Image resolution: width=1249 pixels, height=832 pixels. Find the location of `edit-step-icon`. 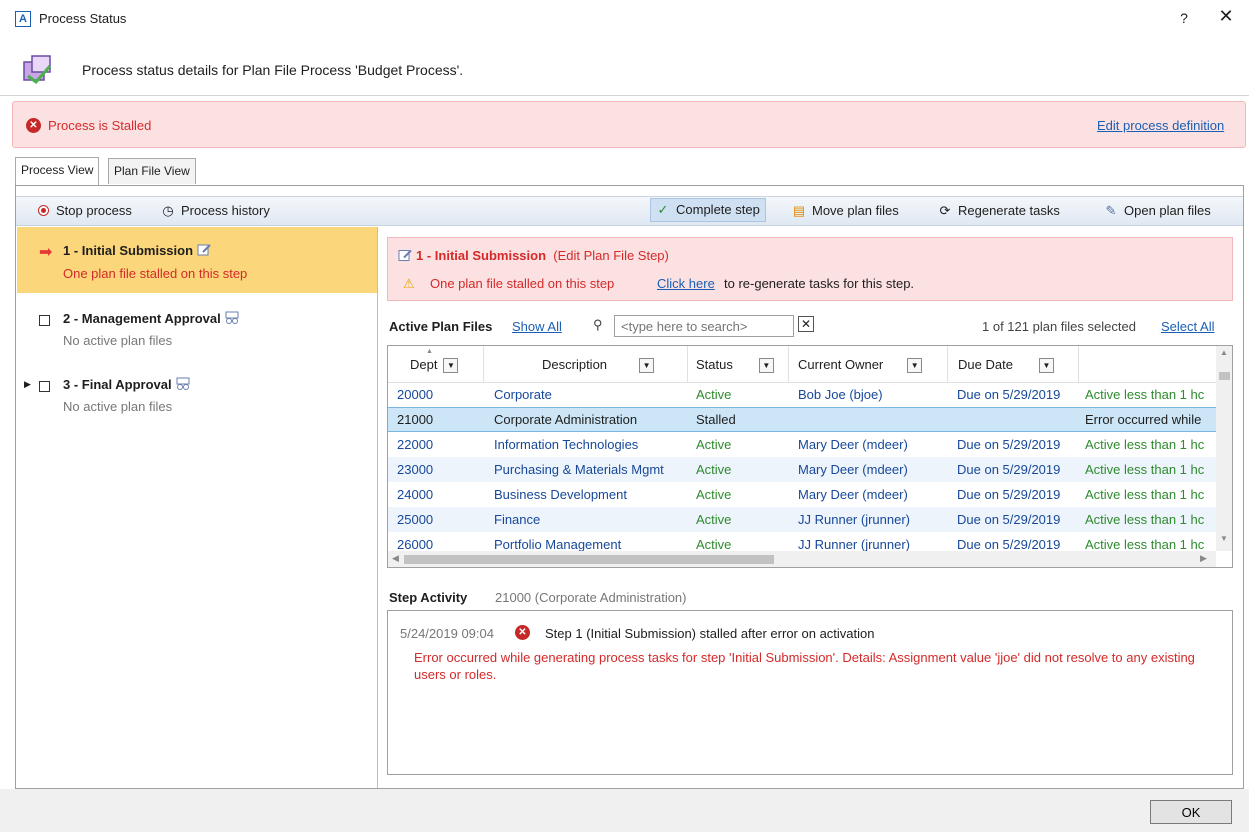

edit-step-icon is located at coordinates (405, 255).